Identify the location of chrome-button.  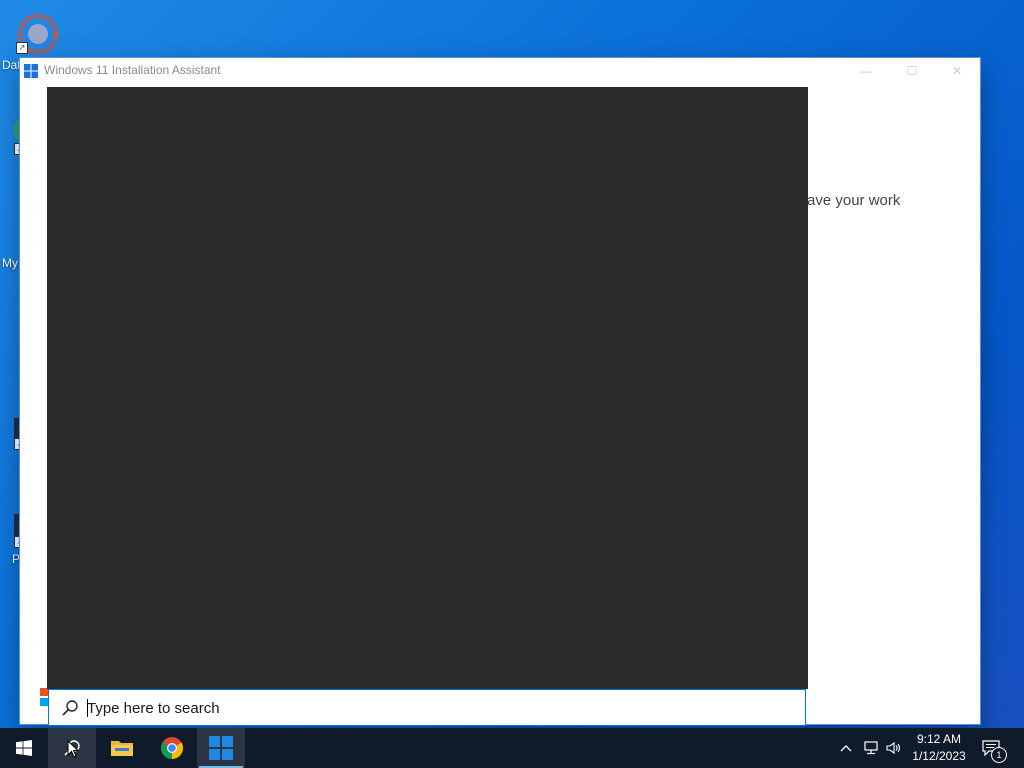
(172, 748).